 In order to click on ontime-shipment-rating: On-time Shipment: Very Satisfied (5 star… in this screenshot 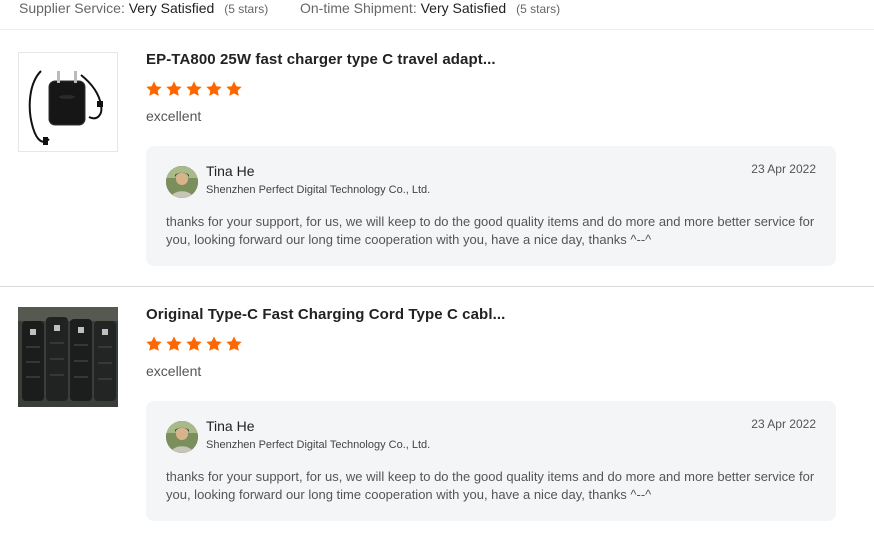, I will do `click(430, 8)`.